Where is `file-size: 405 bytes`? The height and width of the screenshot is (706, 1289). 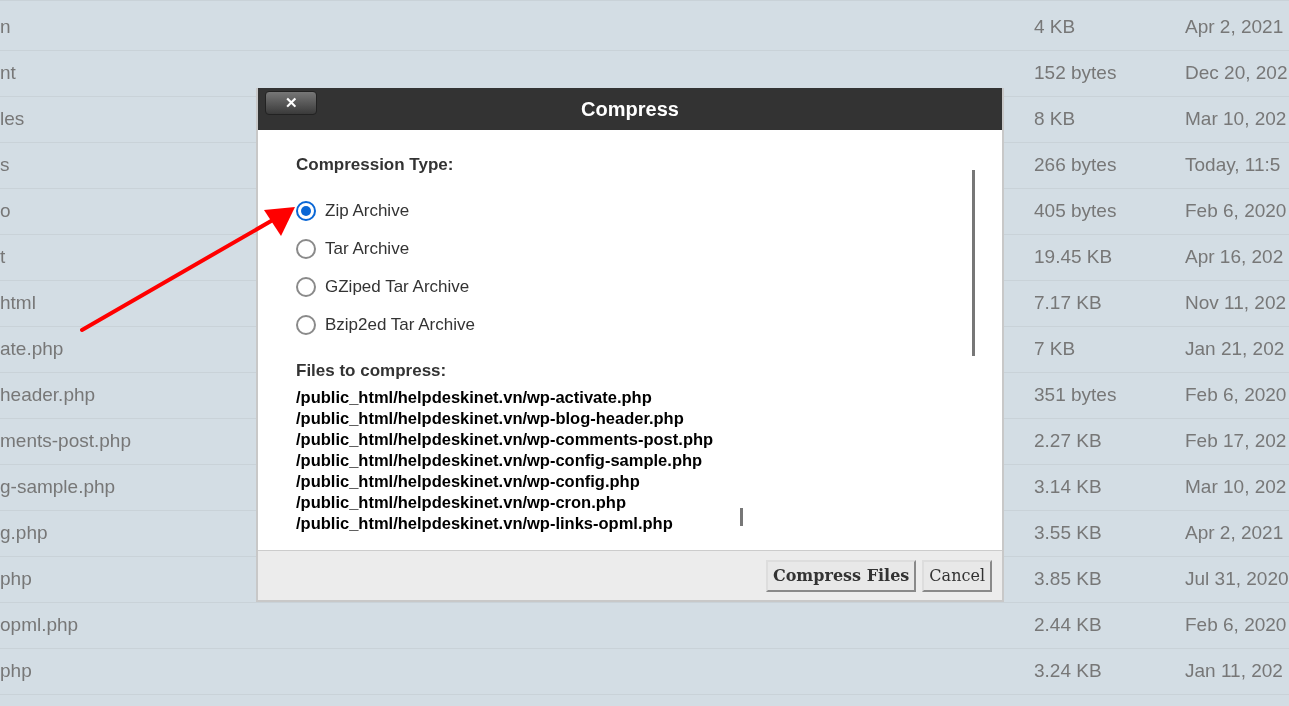
file-size: 405 bytes is located at coordinates (1075, 211).